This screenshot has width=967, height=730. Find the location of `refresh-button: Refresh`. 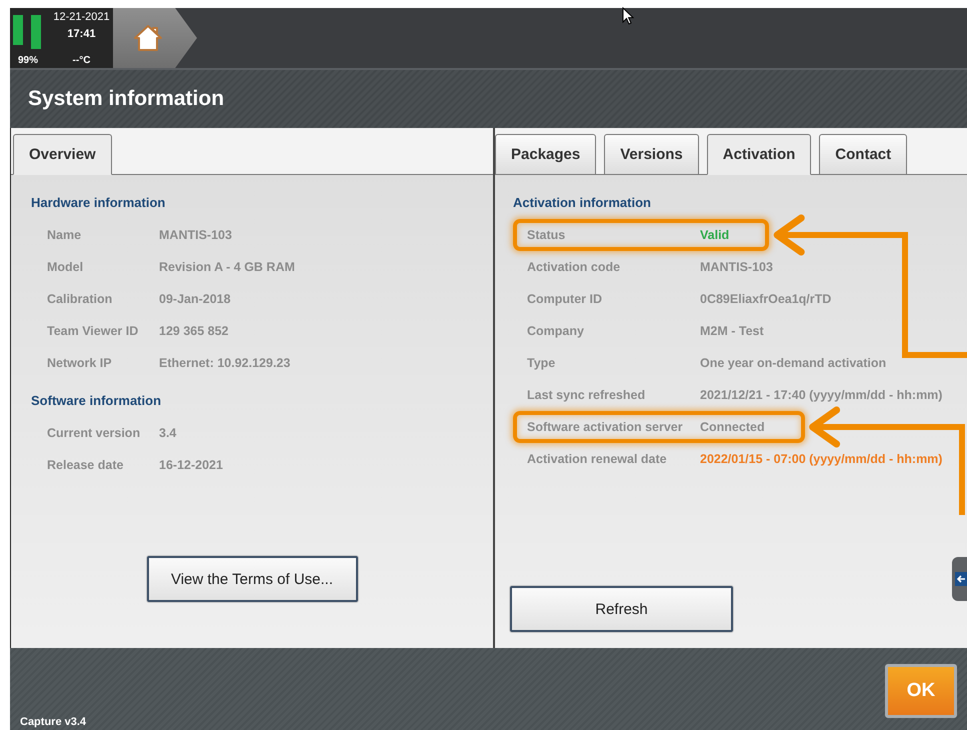

refresh-button: Refresh is located at coordinates (621, 609).